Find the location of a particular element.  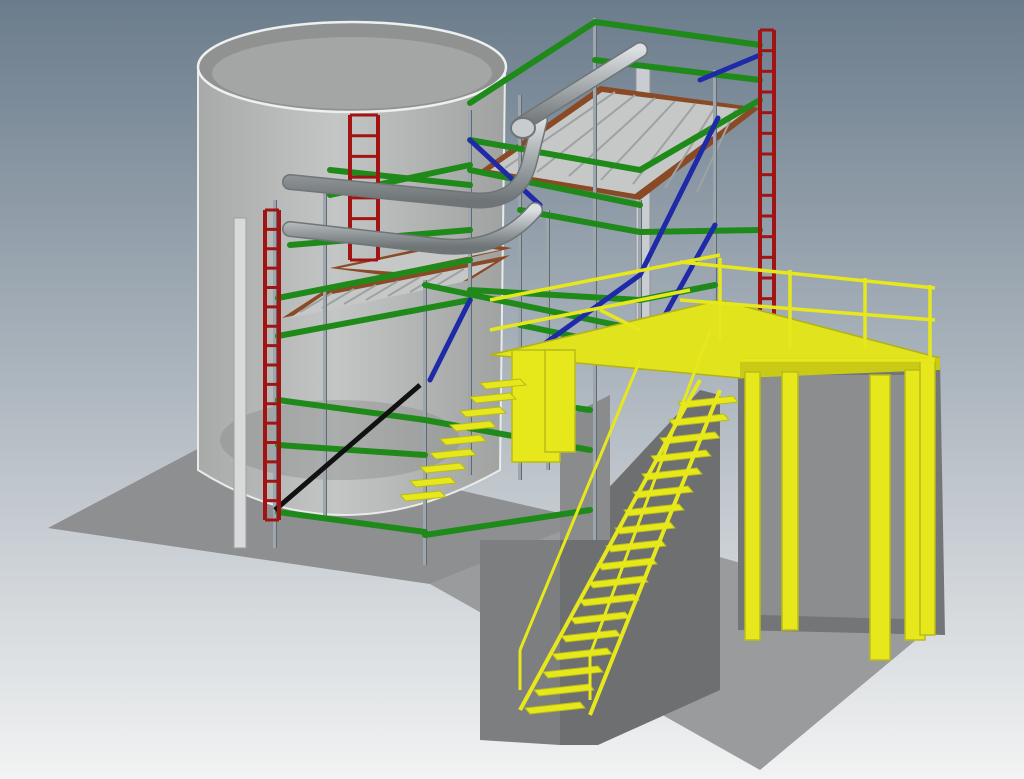

post-left is located at coordinates (240, 383).